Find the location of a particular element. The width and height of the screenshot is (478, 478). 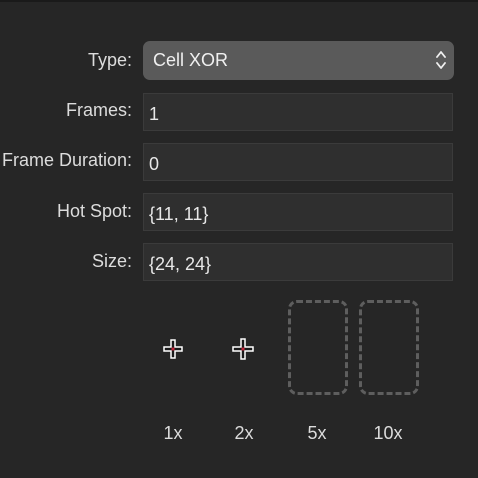

up-down-chevron-icon is located at coordinates (441, 60).